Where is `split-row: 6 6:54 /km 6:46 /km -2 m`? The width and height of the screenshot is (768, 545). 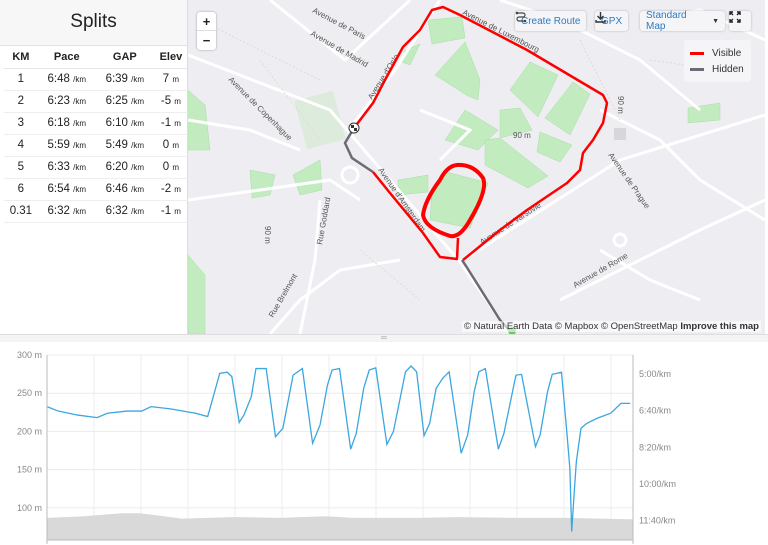
split-row: 6 6:54 /km 6:46 /km -2 m is located at coordinates (96, 189).